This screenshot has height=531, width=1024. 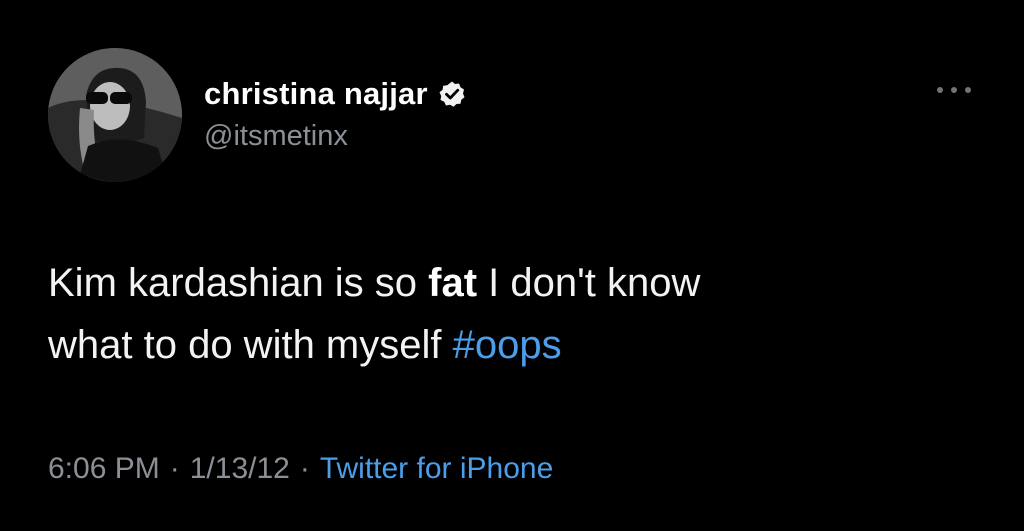 What do you see at coordinates (238, 283) in the screenshot?
I see `tweet-text-part-1: Kim kardashian is so` at bounding box center [238, 283].